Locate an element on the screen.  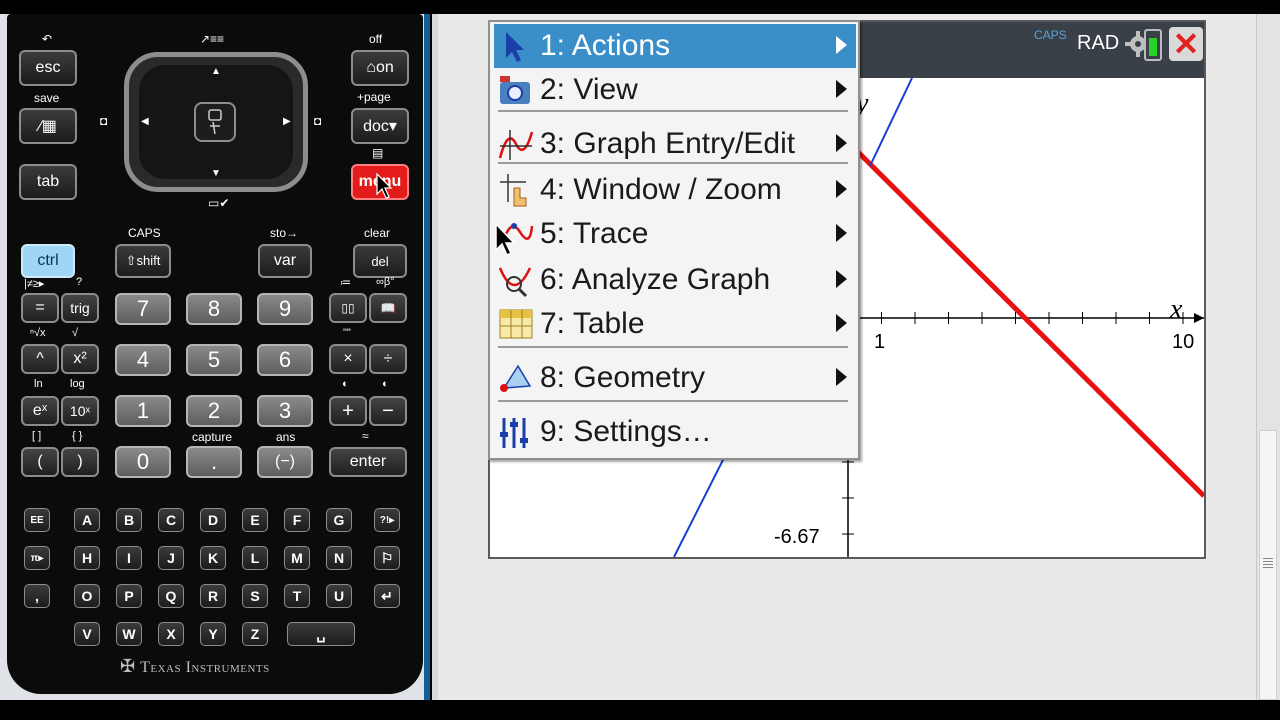
left-paren-key: ( is located at coordinates (40, 462).